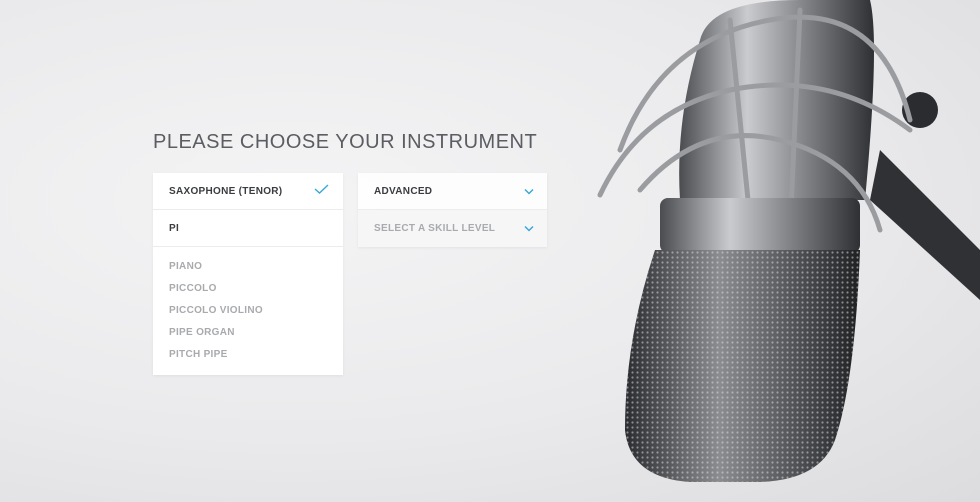 The image size is (980, 502). I want to click on instrument-selected-label: SAXOPHONE (TENOR), so click(226, 191).